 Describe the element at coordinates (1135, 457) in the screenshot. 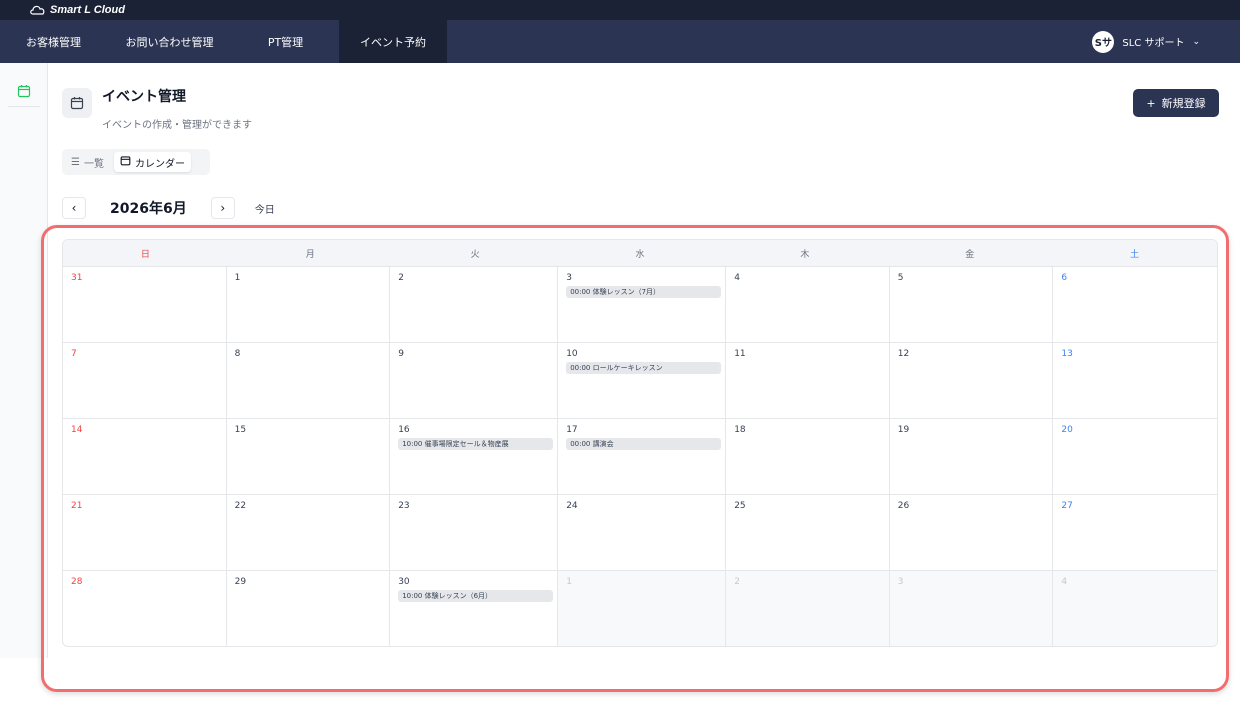

I see `calendar-day-cell: 20` at that location.